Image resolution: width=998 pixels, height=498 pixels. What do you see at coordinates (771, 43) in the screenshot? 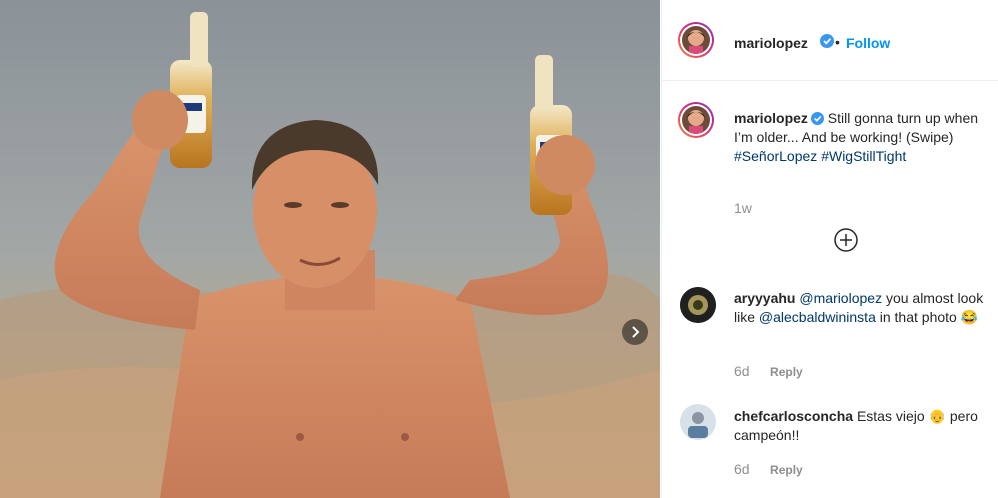
I see `author-username: mariolopez` at bounding box center [771, 43].